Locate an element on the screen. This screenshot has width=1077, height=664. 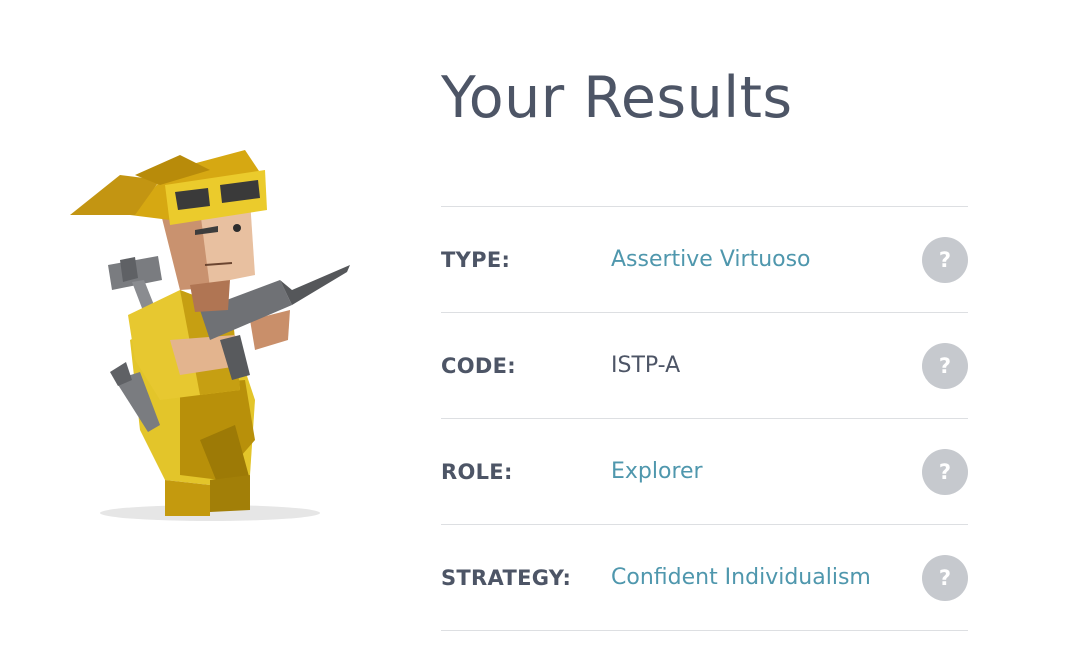
role-link: Explorer is located at coordinates (657, 471).